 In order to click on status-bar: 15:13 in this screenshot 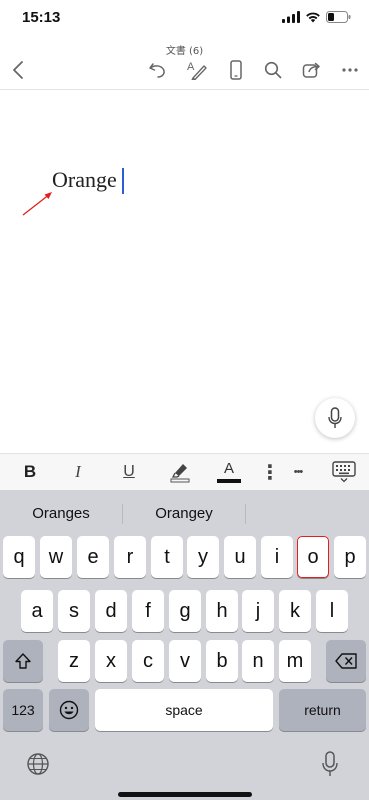, I will do `click(184, 19)`.